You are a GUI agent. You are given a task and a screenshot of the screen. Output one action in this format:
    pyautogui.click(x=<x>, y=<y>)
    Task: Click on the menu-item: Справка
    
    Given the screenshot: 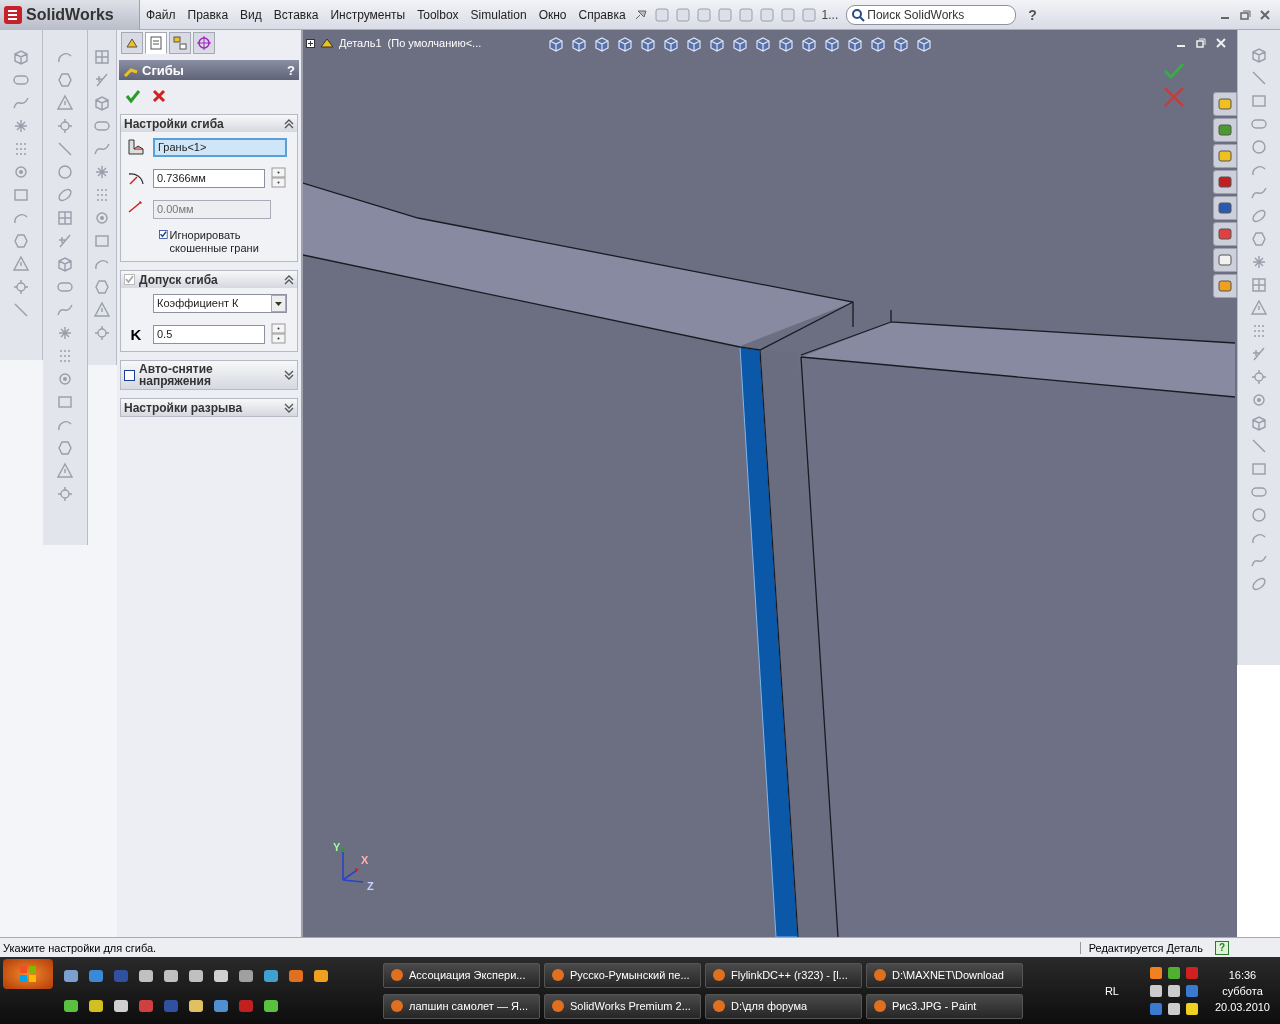 What is the action you would take?
    pyautogui.click(x=602, y=14)
    